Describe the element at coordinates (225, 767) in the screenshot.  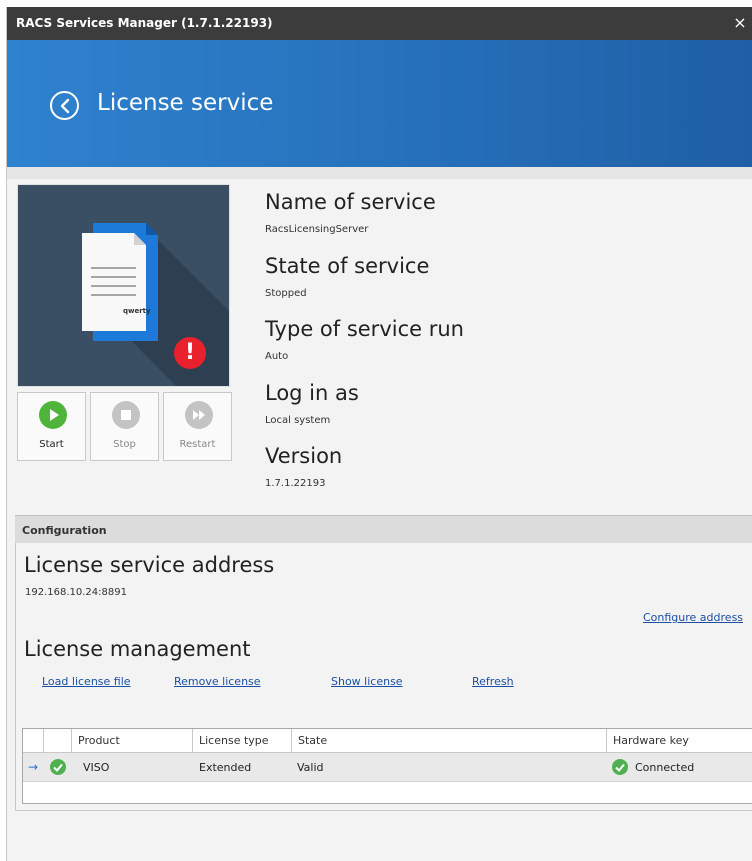
I see `license-type-cell: Extended` at that location.